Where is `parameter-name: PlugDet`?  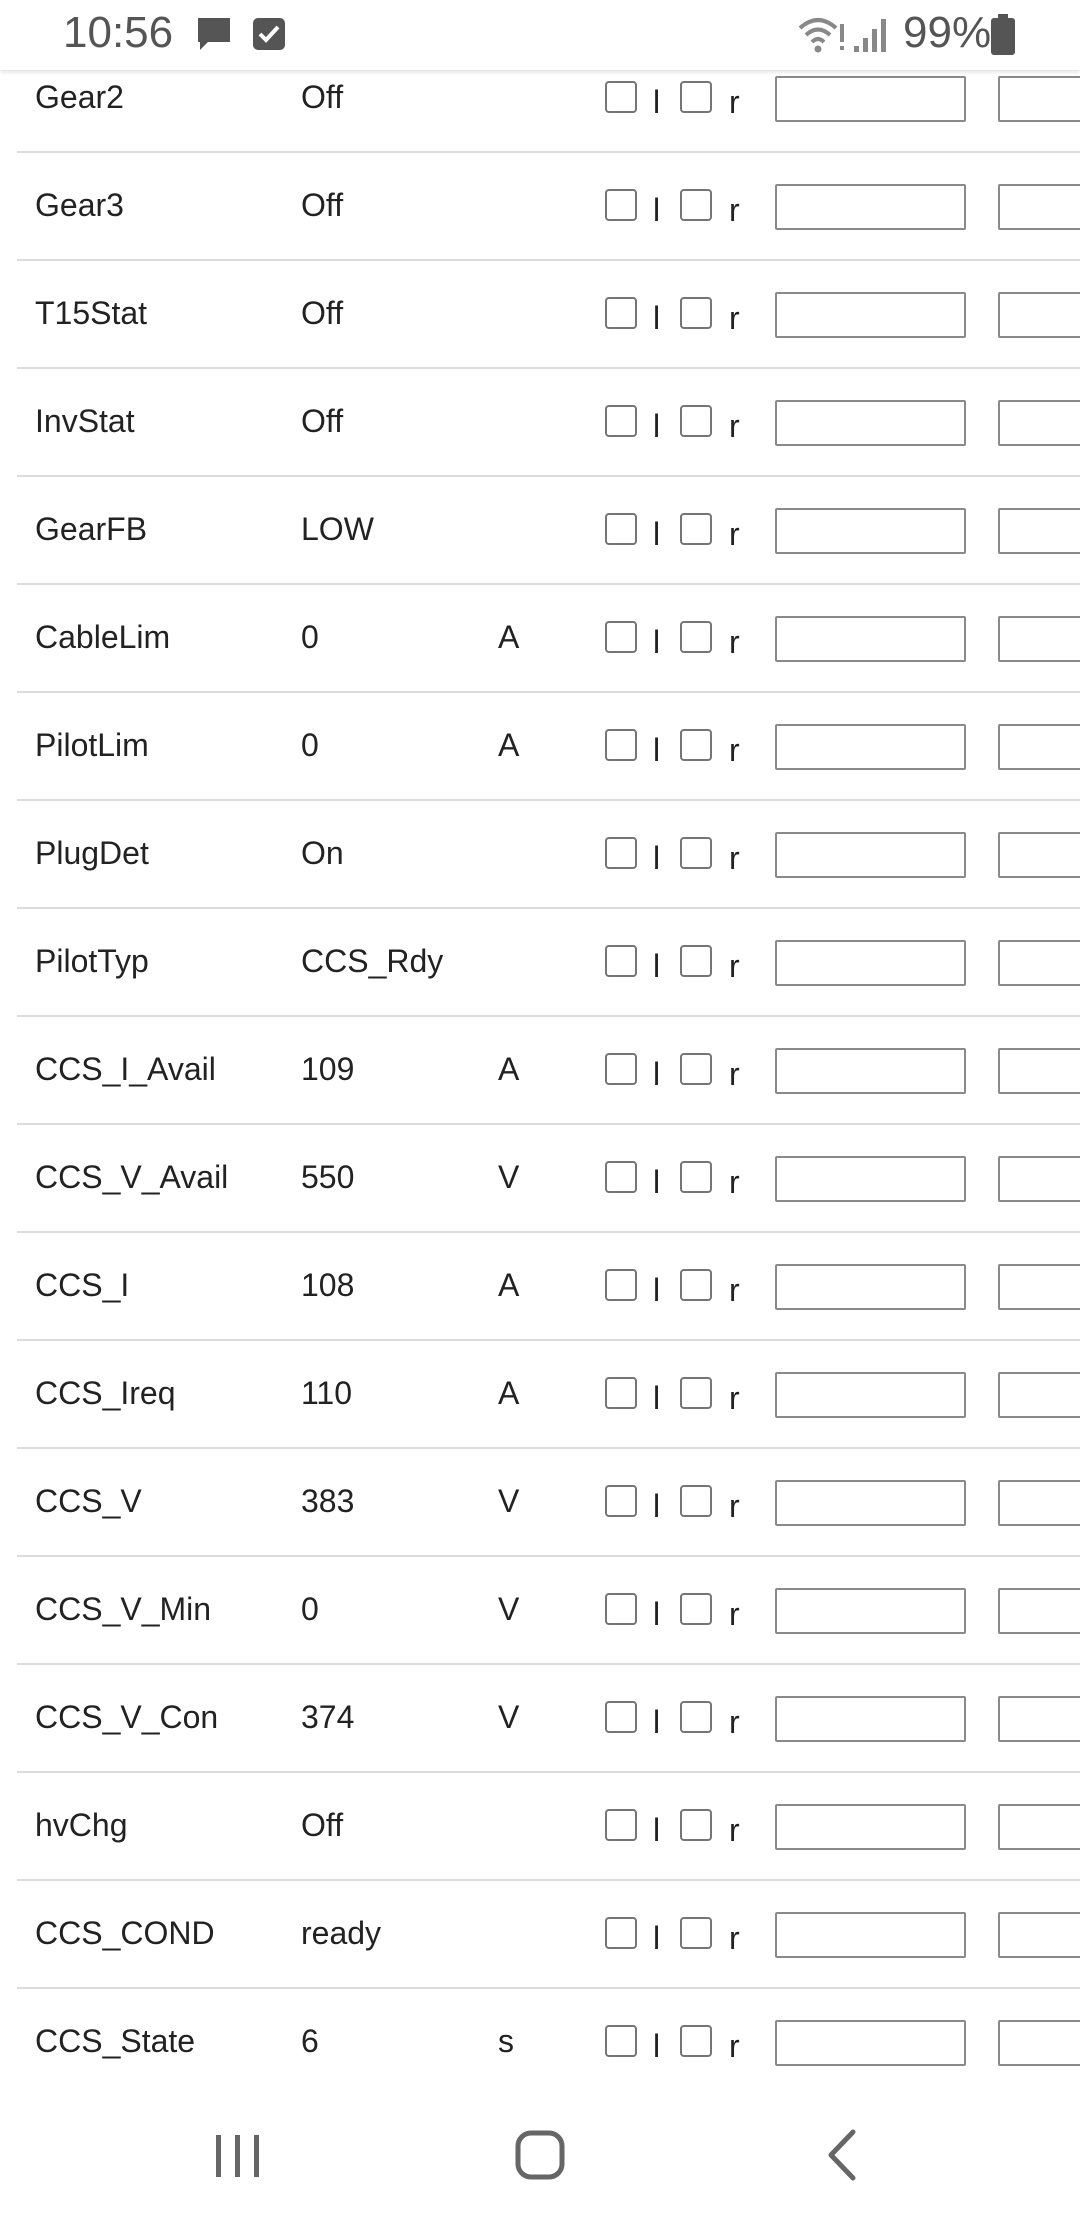 parameter-name: PlugDet is located at coordinates (92, 853).